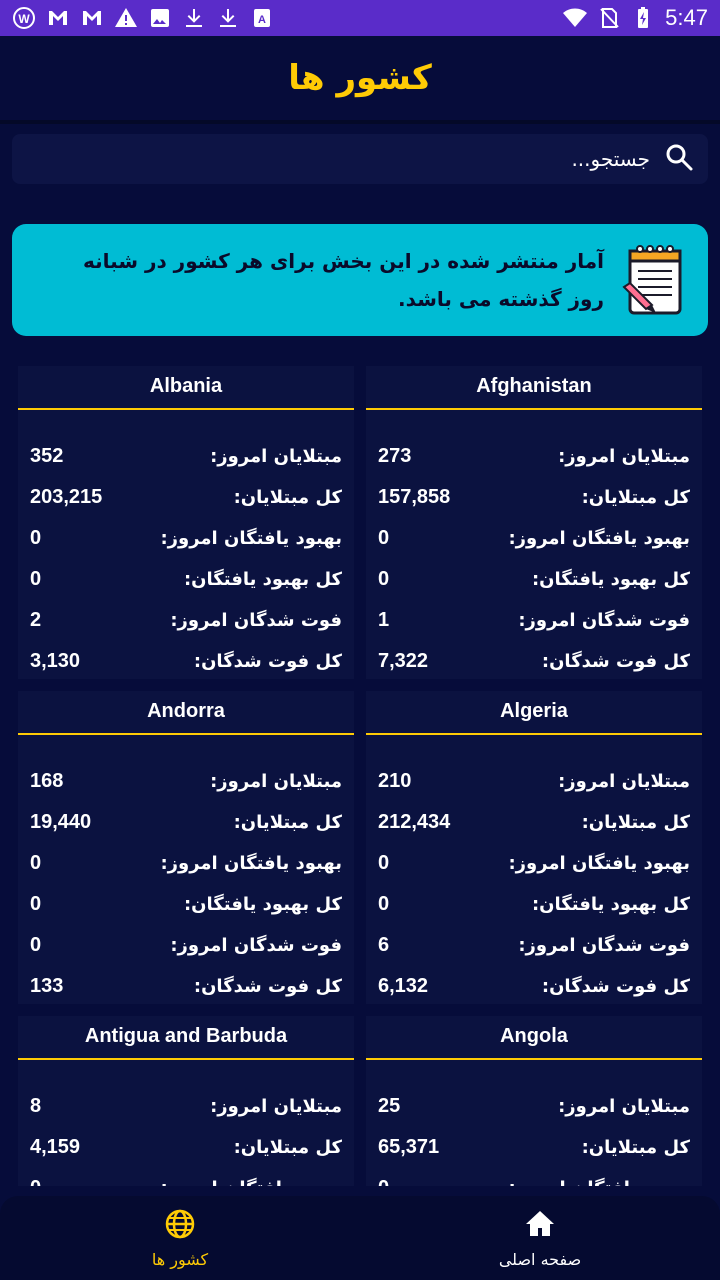  I want to click on stat-row: مبتلایان امروز: 352, so click(186, 456).